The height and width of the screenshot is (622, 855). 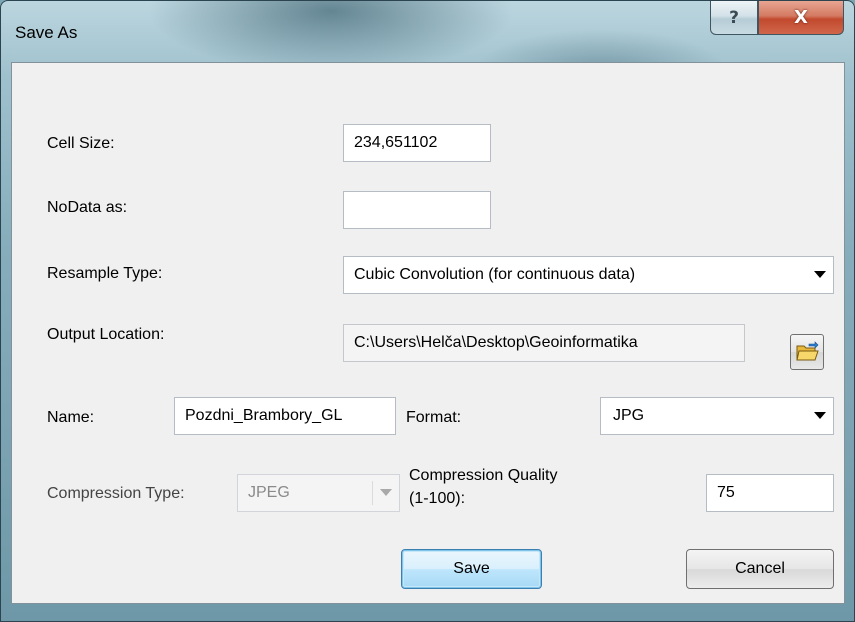 I want to click on close-button: X, so click(x=801, y=18).